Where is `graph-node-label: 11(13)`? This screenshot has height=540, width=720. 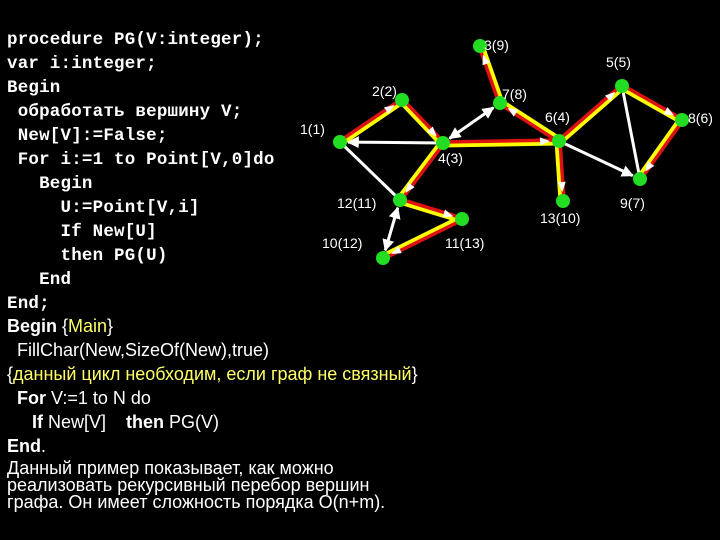
graph-node-label: 11(13) is located at coordinates (464, 243).